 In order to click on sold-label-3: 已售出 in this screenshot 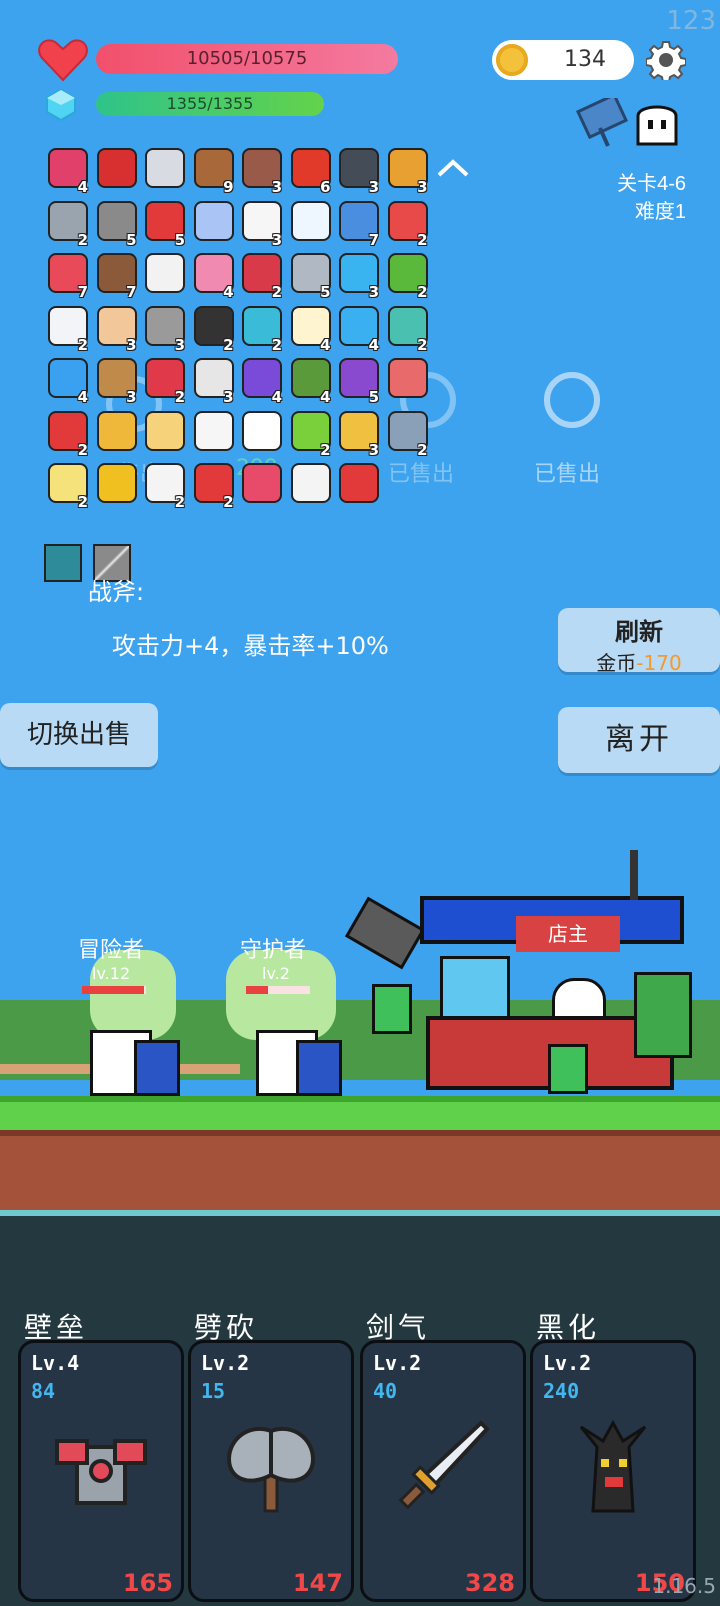, I will do `click(567, 474)`.